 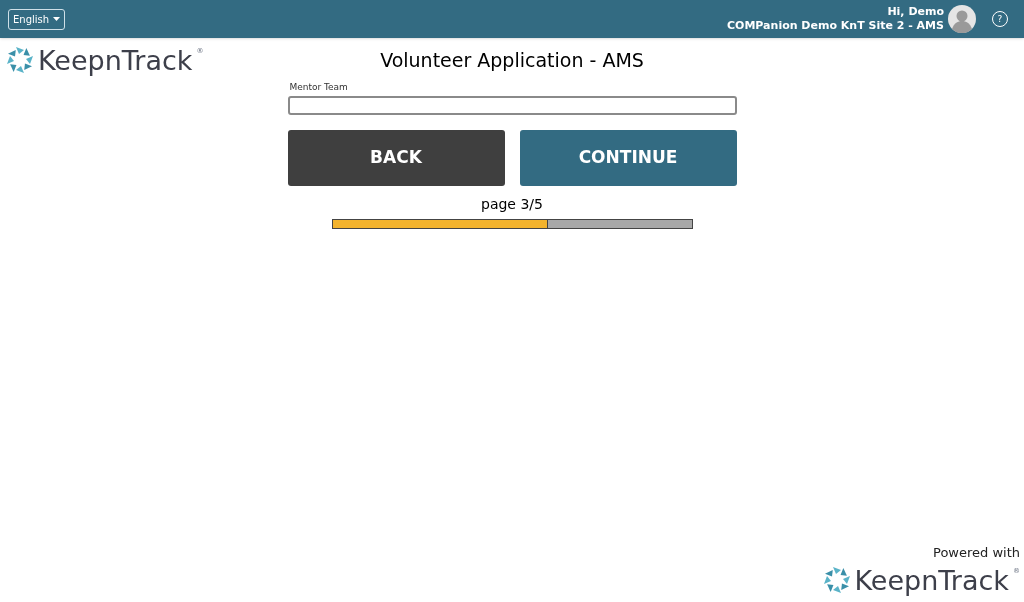 What do you see at coordinates (835, 26) in the screenshot?
I see `site-name: COMPanion Demo KnT Site 2 - AMS` at bounding box center [835, 26].